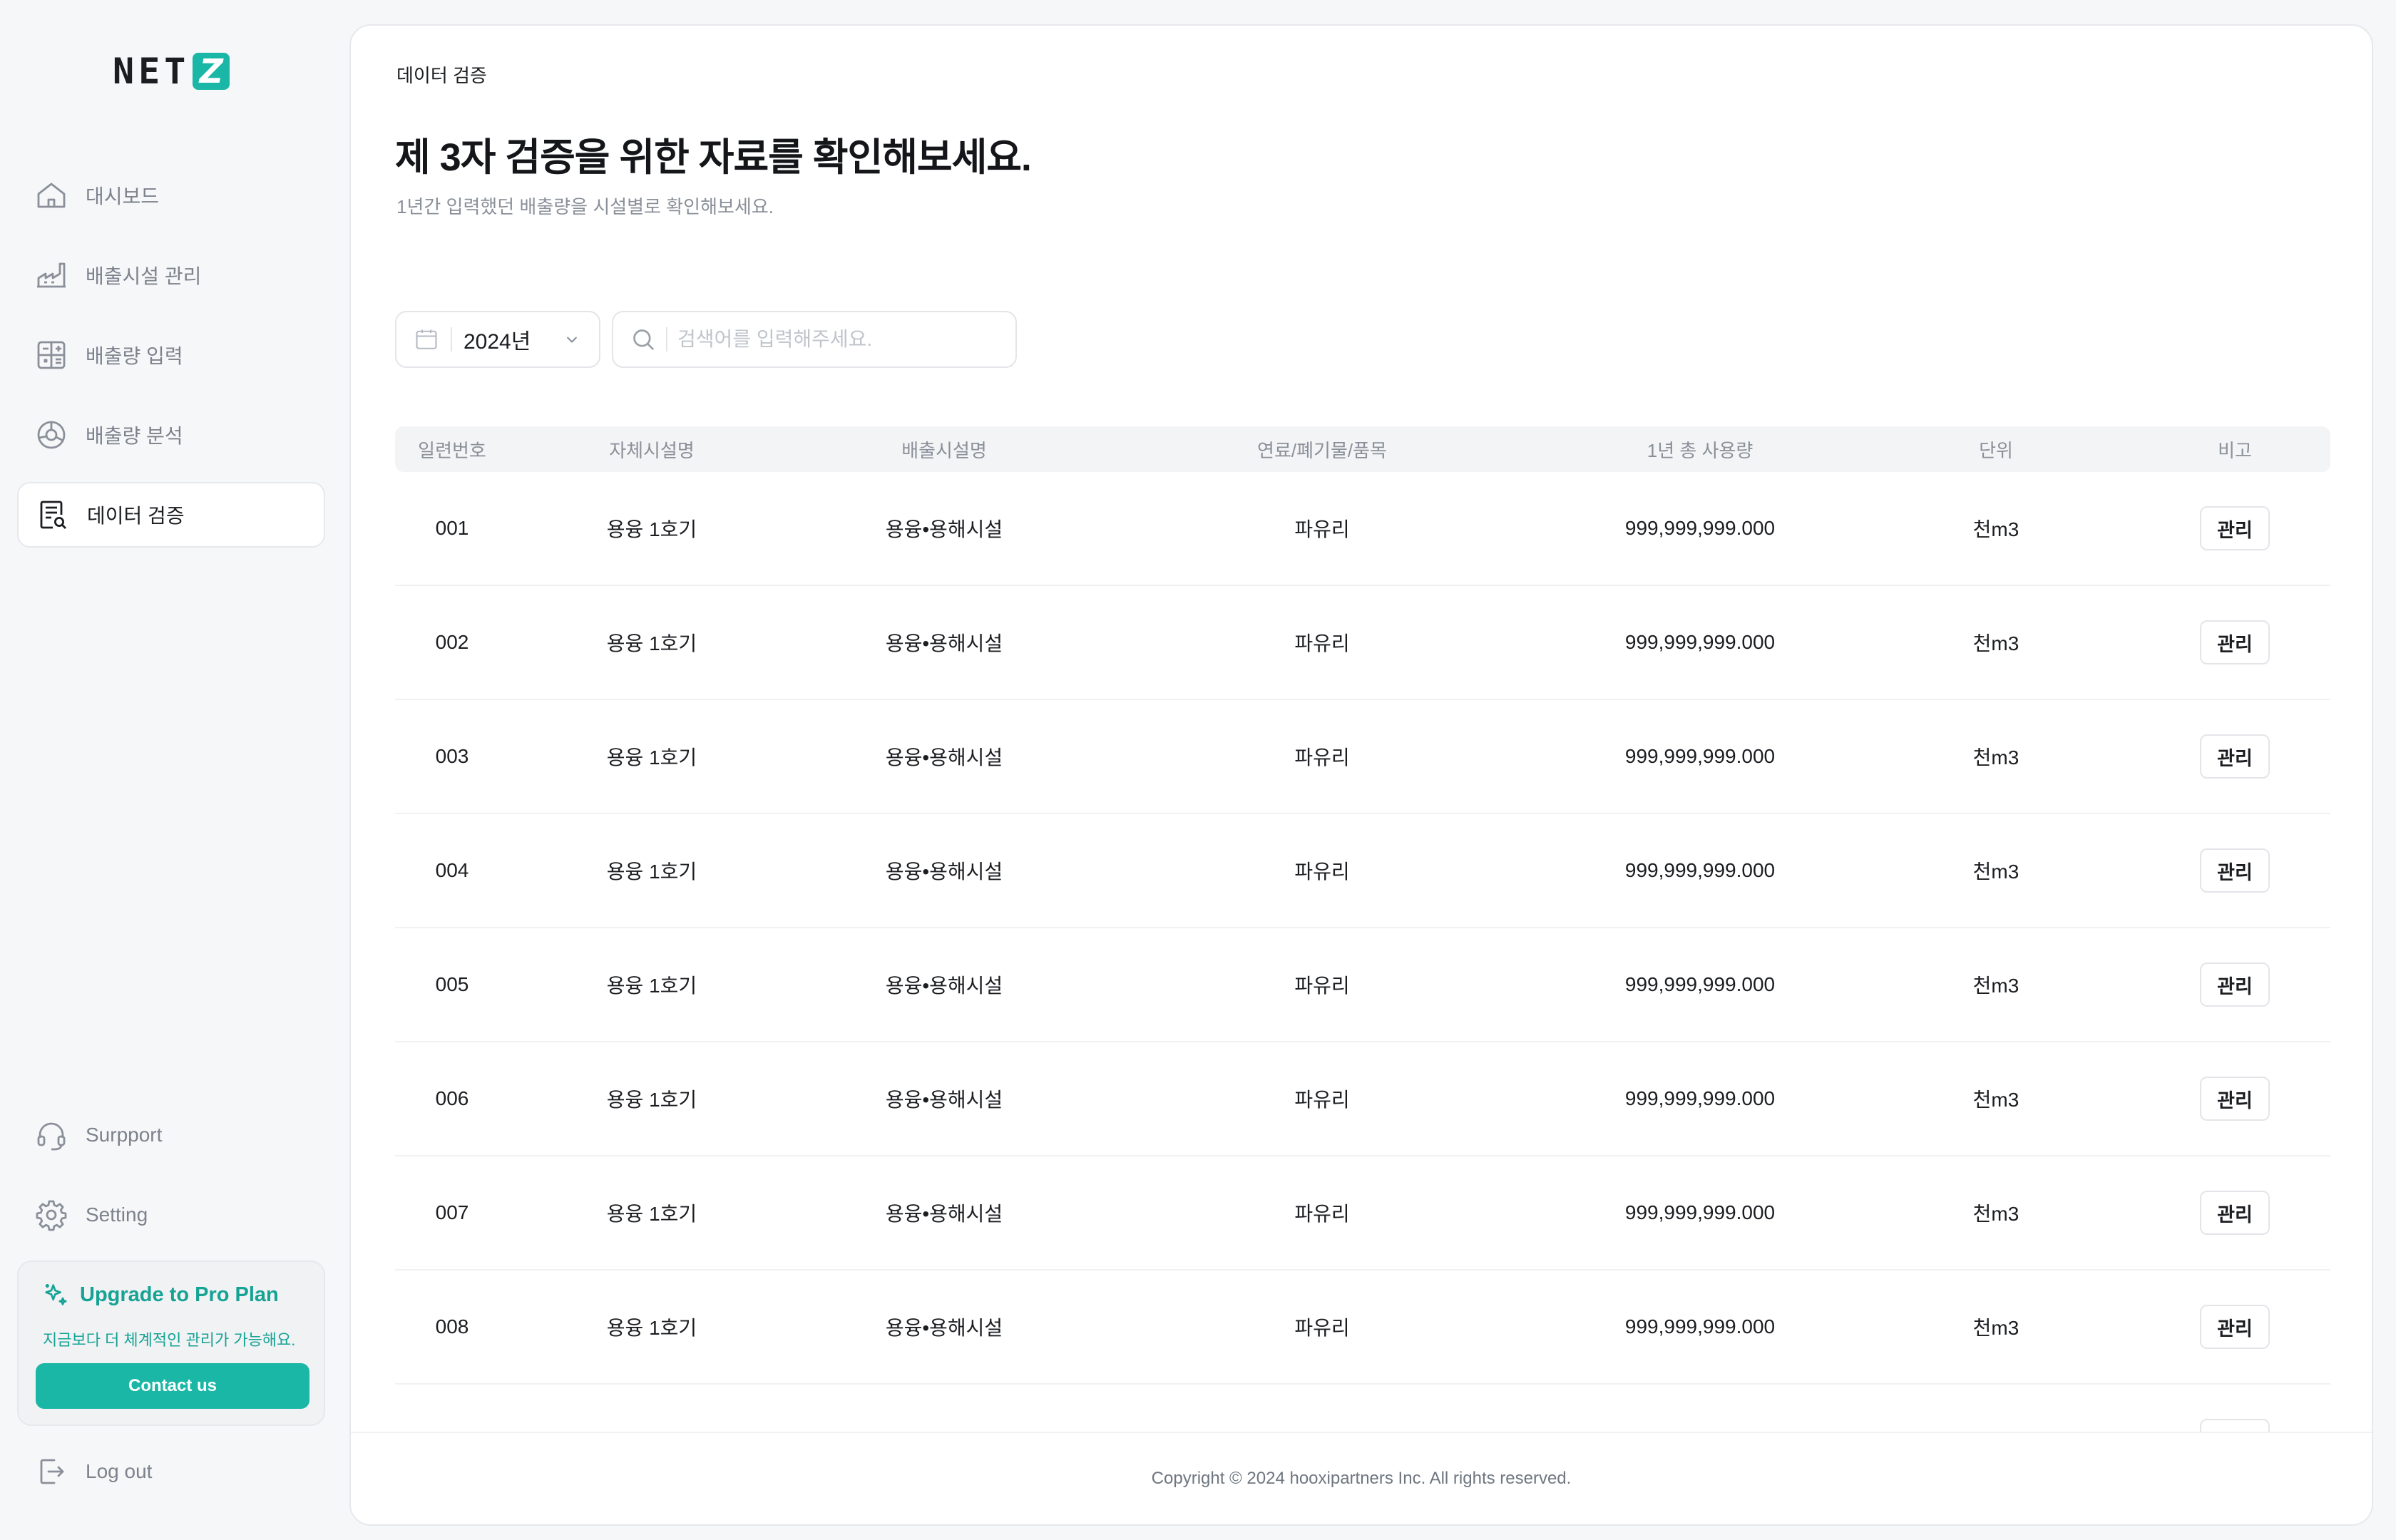 This screenshot has height=1540, width=2396. I want to click on column-header-emission-facility: 배출시설명, so click(944, 450).